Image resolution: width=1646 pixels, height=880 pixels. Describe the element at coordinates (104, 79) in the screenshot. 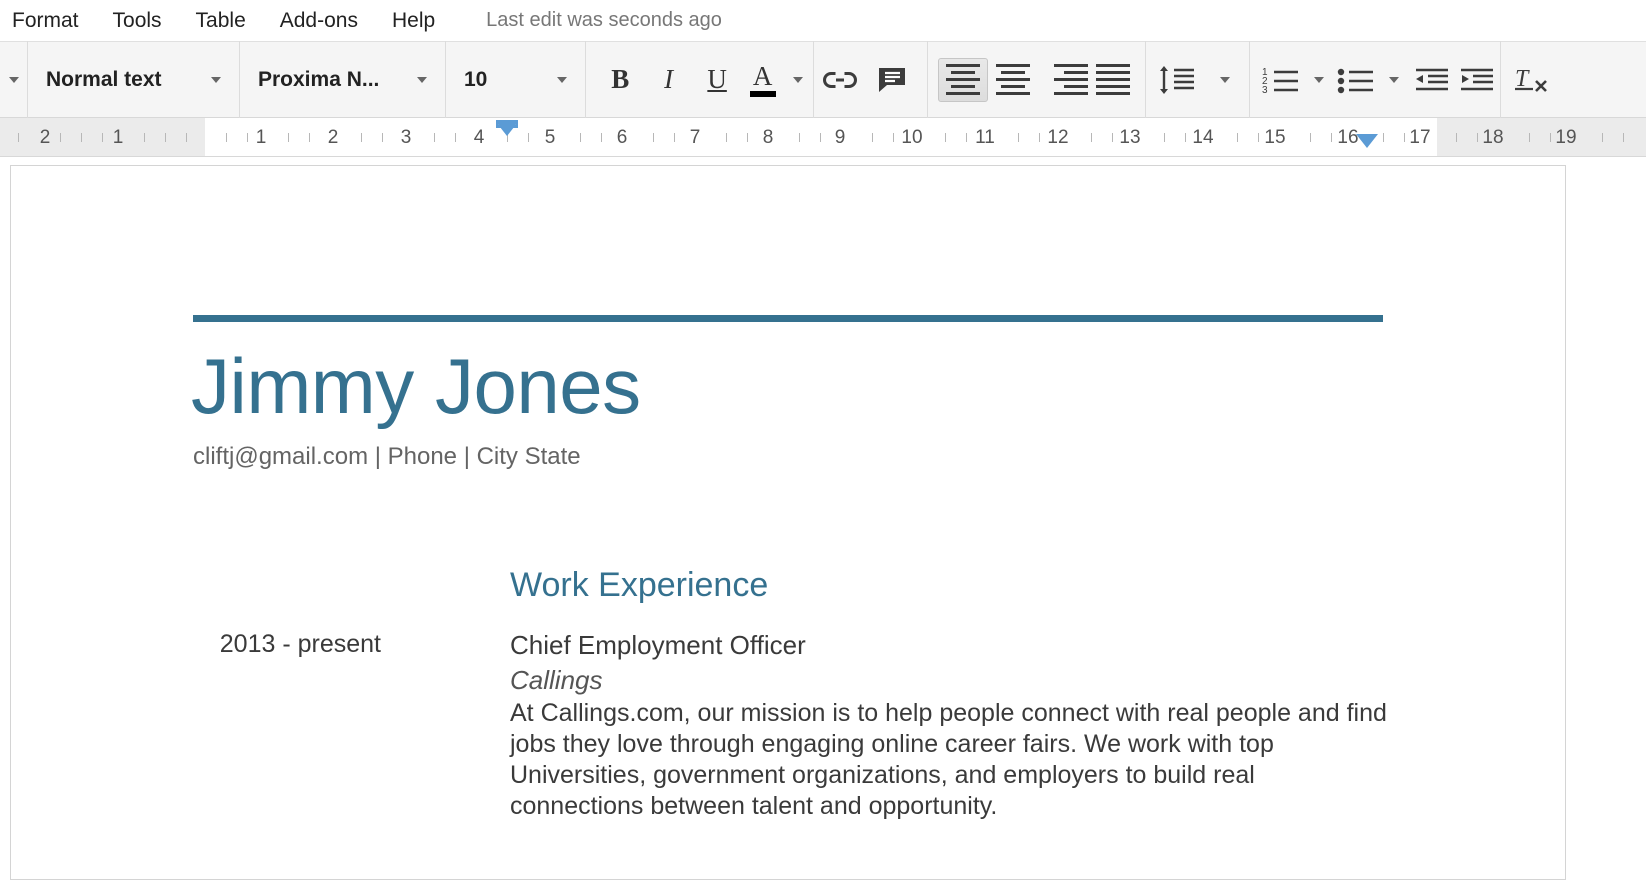

I see `paragraph-style-value: Normal text` at that location.